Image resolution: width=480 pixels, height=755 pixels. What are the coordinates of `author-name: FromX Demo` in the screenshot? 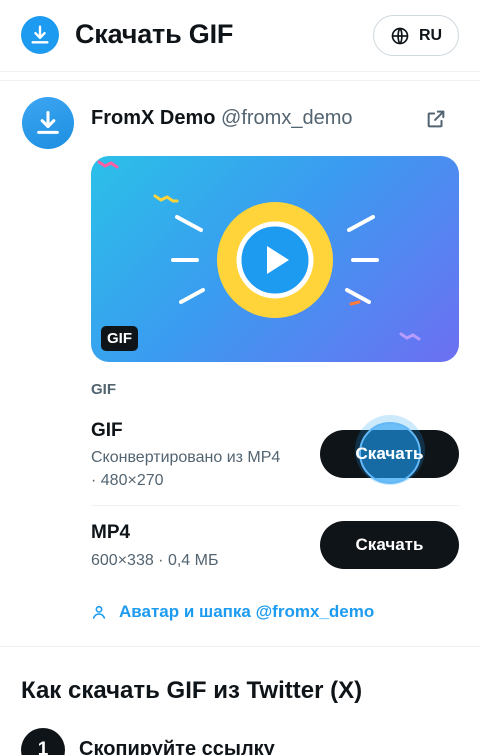 It's located at (153, 118).